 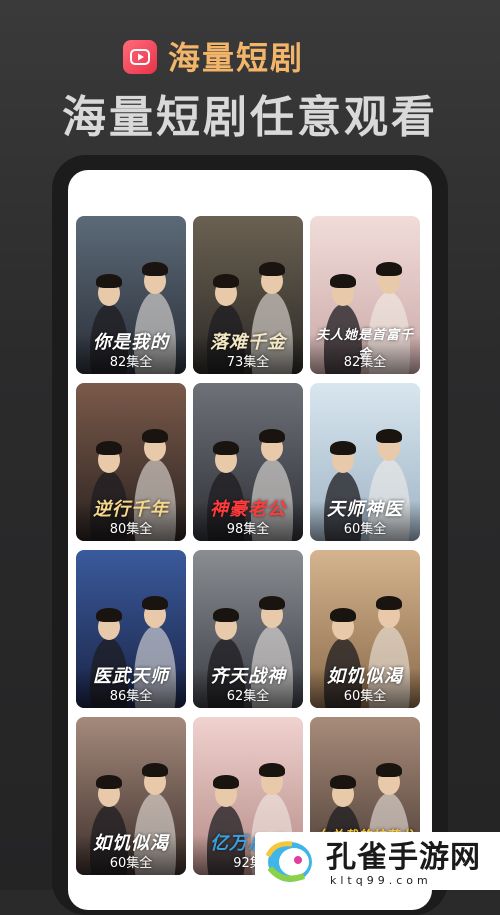 What do you see at coordinates (365, 295) in the screenshot?
I see `drama-card: 夫人她是首富千金 82集全` at bounding box center [365, 295].